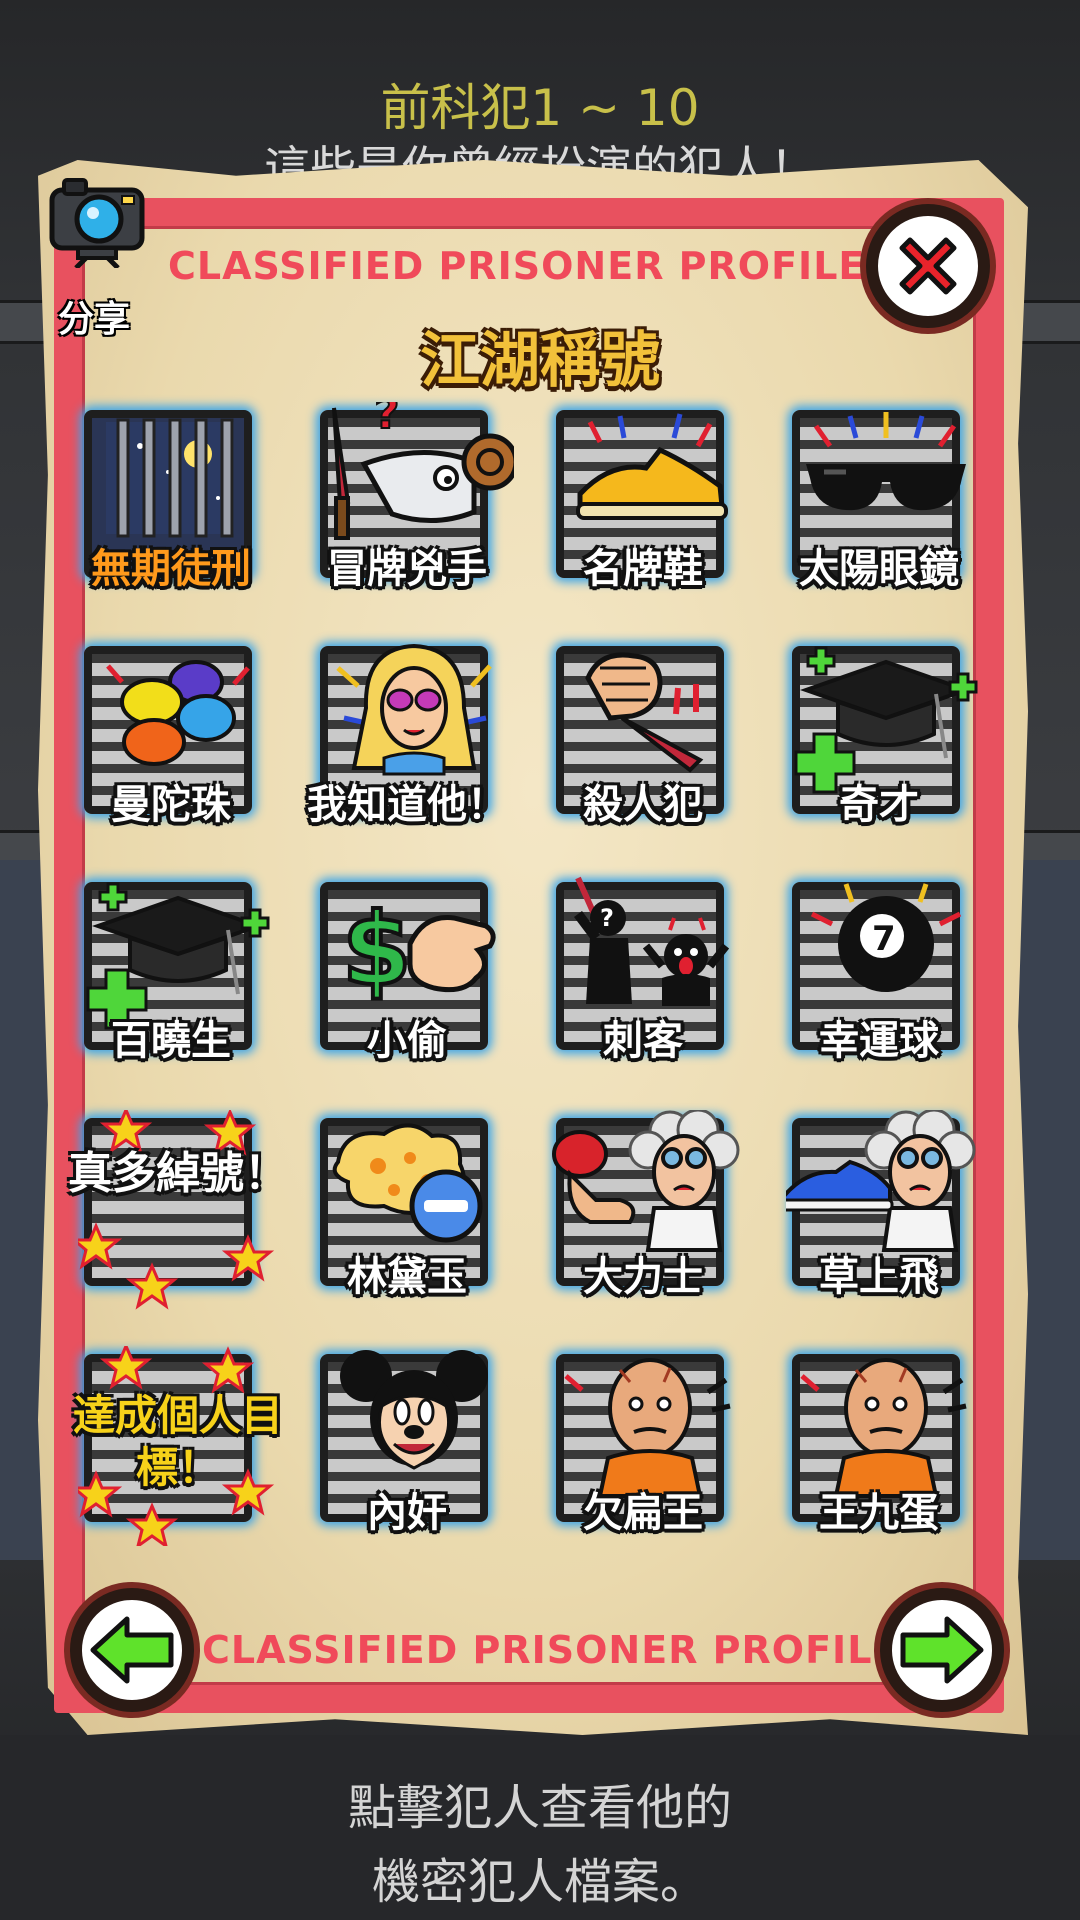 This screenshot has width=1080, height=1920. What do you see at coordinates (517, 266) in the screenshot?
I see `classified-header-text: CLASSIFIED PRISONER PROFILE` at bounding box center [517, 266].